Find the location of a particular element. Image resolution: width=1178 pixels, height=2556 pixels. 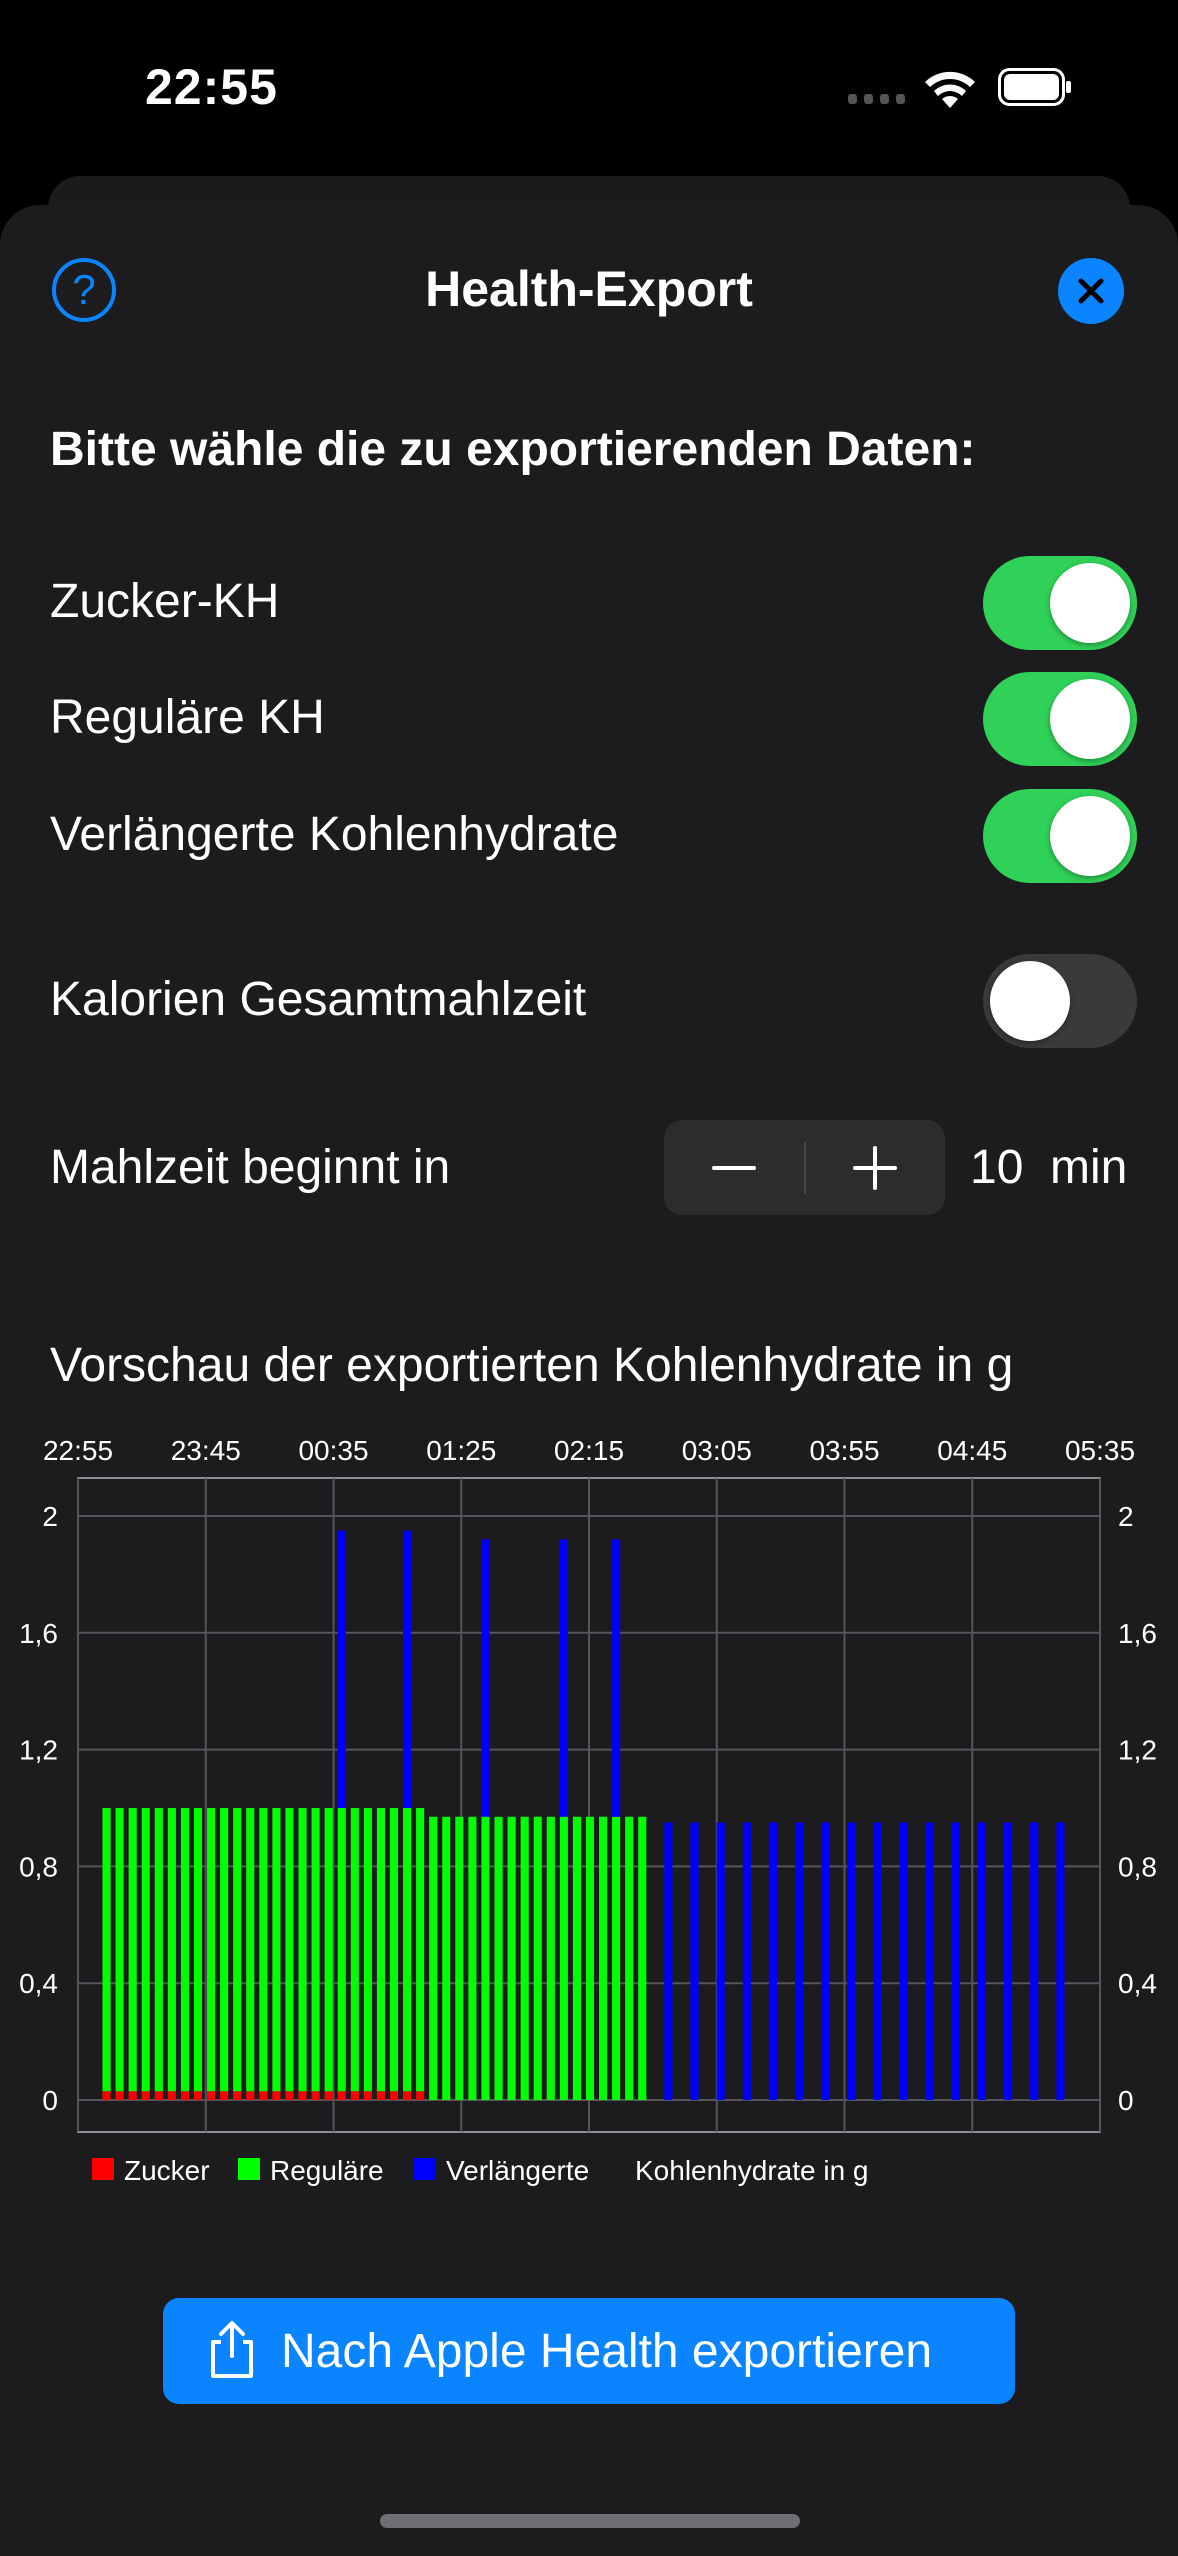

x-tick-label: 03:55 is located at coordinates (844, 1450).